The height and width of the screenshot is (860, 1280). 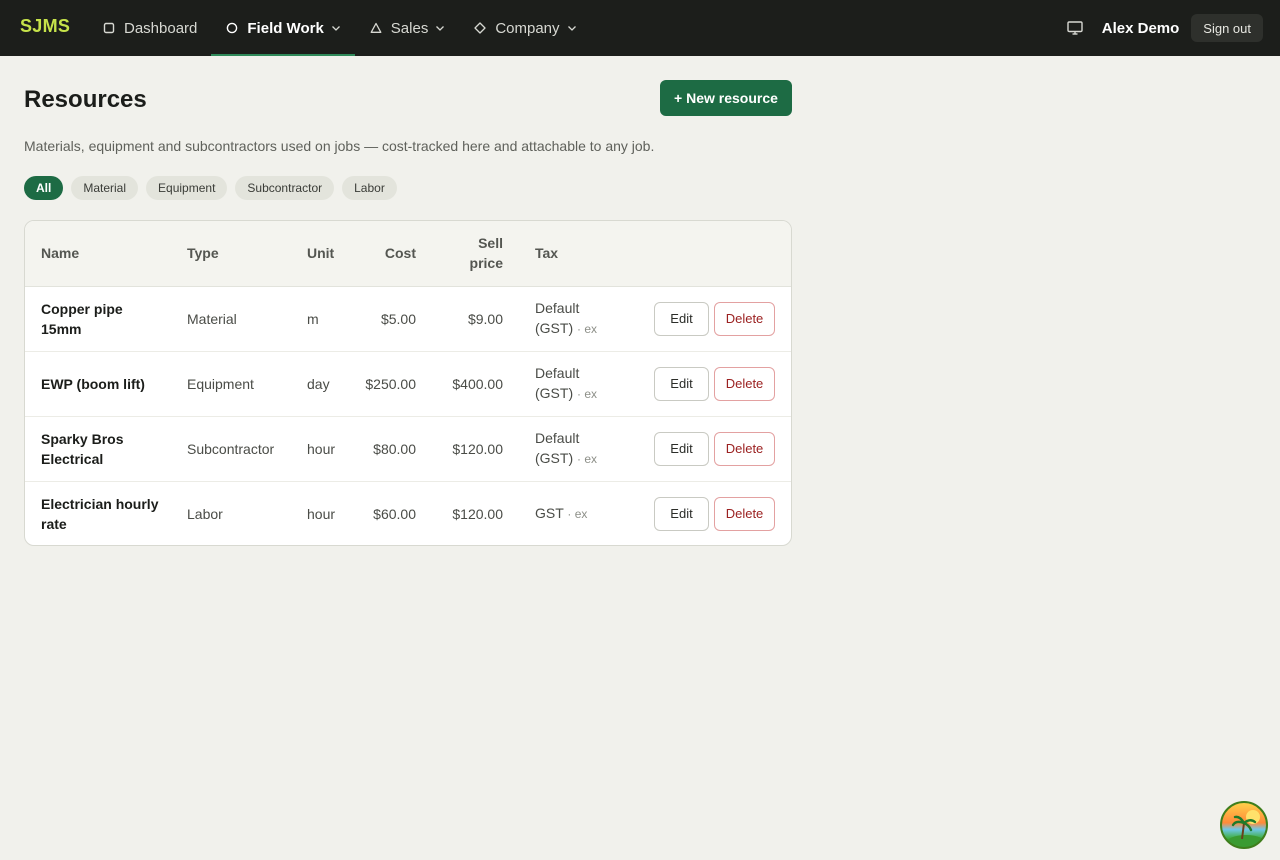 I want to click on resource-type: Labor, so click(x=205, y=513).